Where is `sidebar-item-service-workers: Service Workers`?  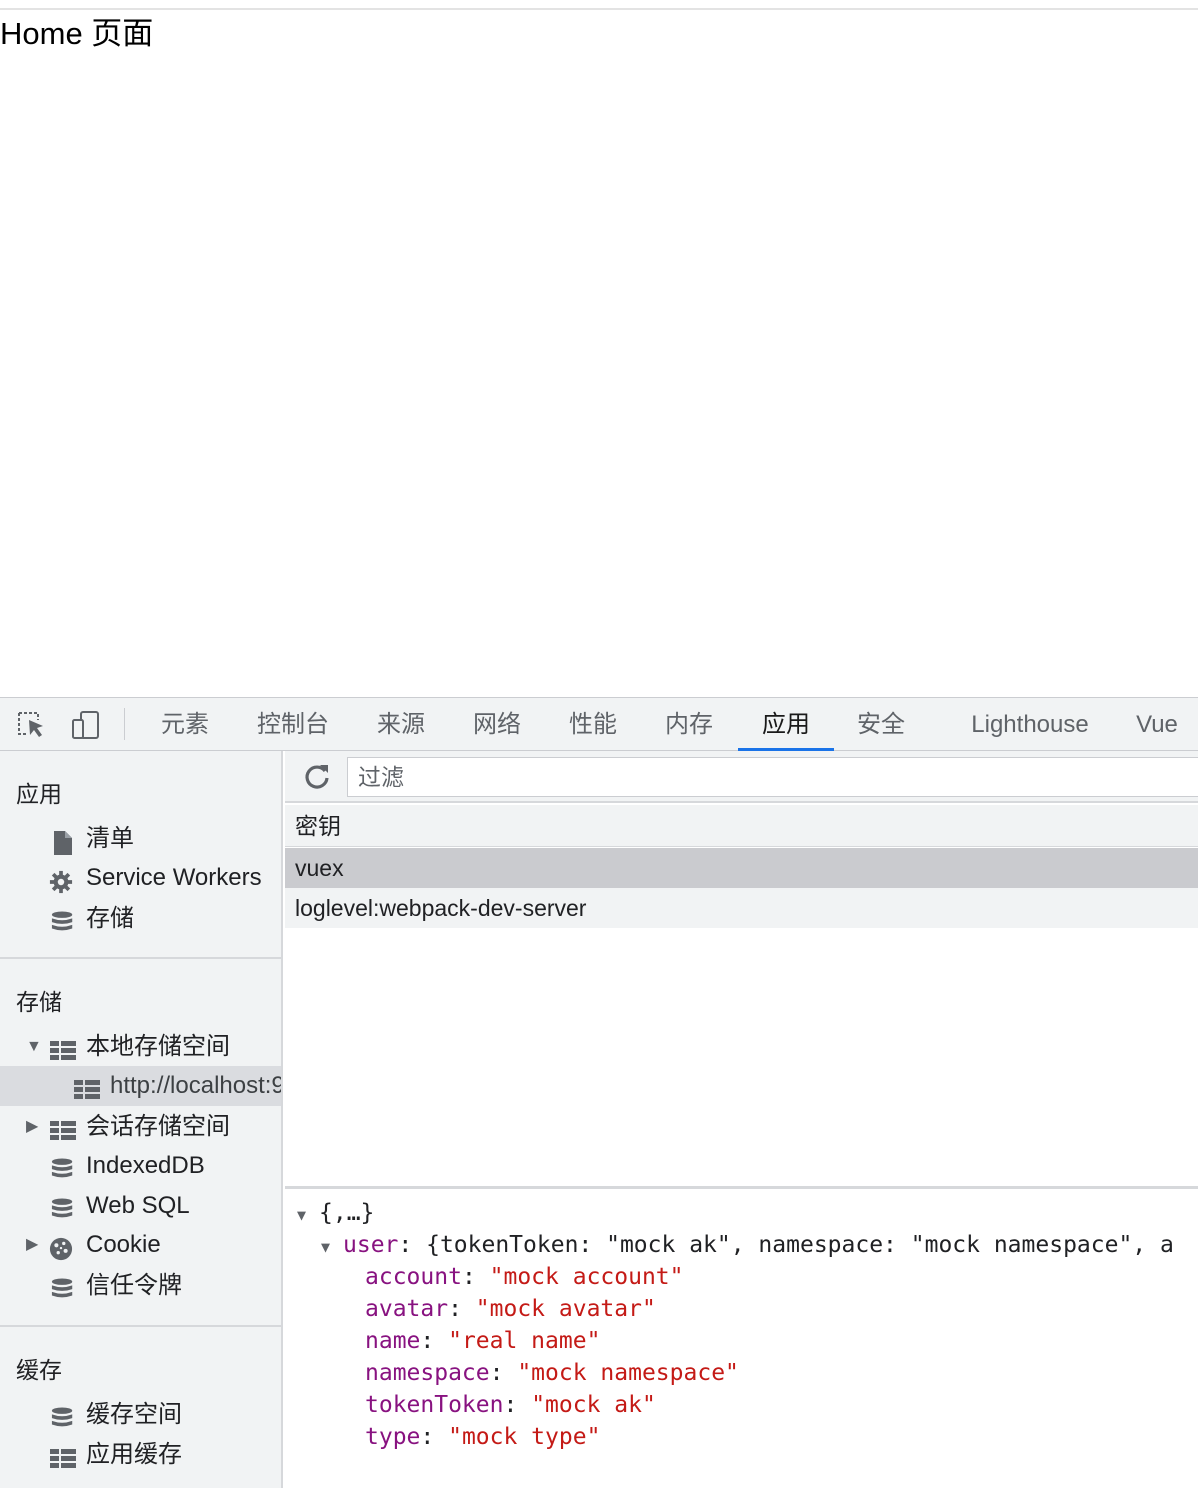
sidebar-item-service-workers: Service Workers is located at coordinates (140, 878).